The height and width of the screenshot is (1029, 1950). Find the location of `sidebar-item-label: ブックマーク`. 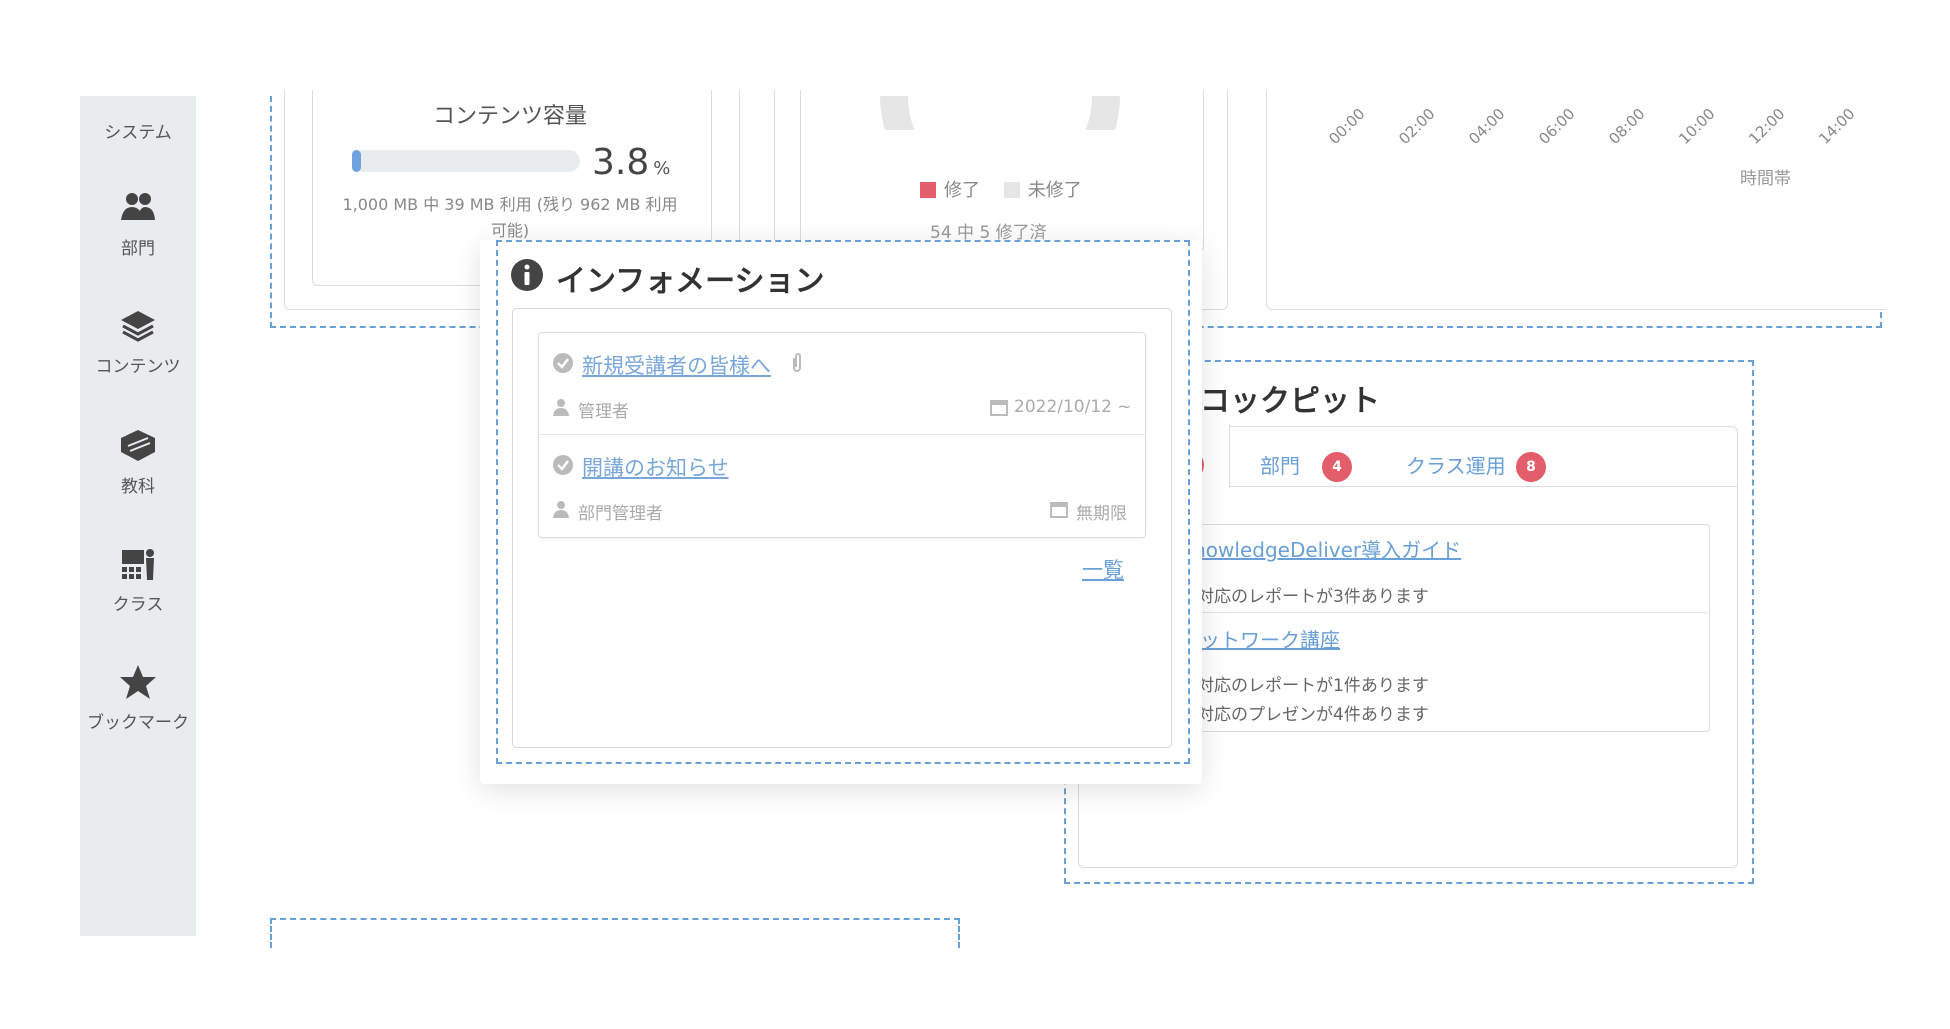

sidebar-item-label: ブックマーク is located at coordinates (138, 723).